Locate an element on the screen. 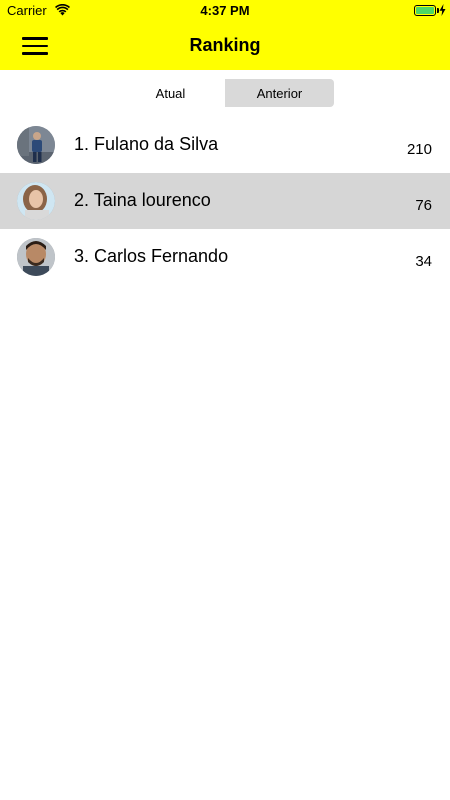 The width and height of the screenshot is (450, 800). status-bar: Carrier 4:37 PM is located at coordinates (225, 11).